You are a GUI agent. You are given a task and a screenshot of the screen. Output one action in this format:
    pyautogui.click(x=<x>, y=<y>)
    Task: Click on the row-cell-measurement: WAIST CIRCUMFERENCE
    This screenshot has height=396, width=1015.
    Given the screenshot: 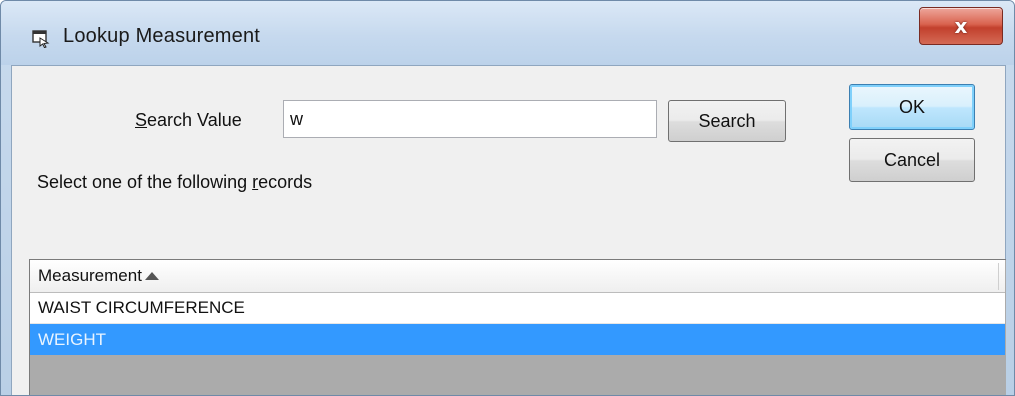 What is the action you would take?
    pyautogui.click(x=141, y=307)
    